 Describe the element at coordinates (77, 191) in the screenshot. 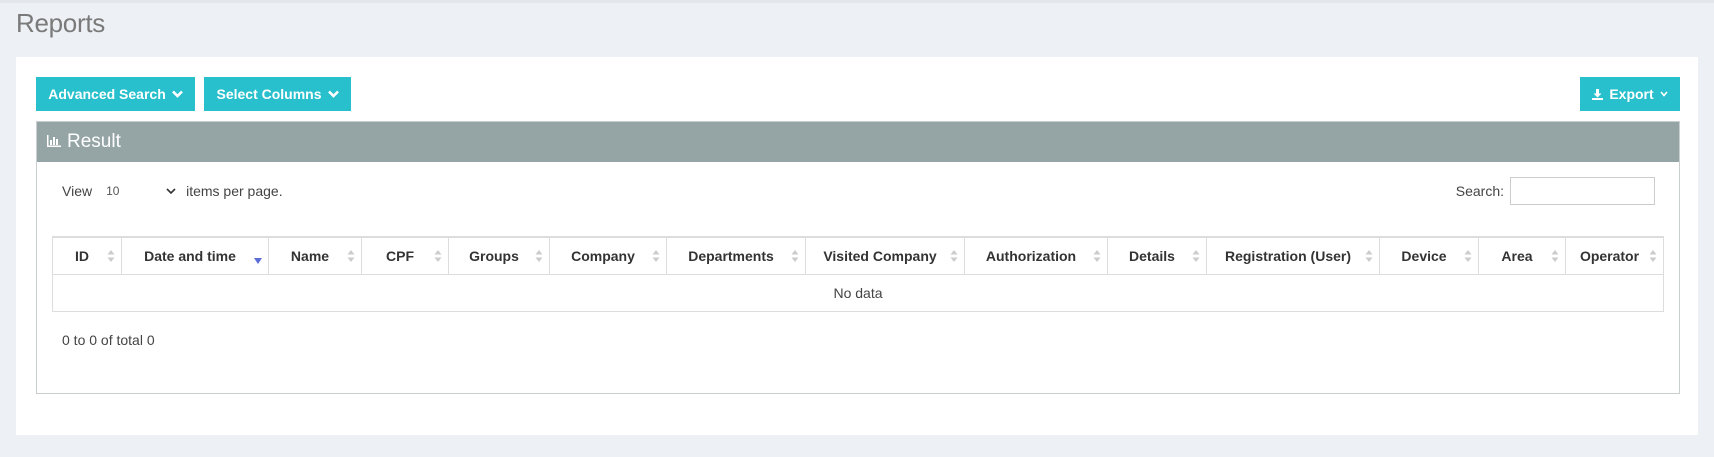

I see `view-label: View` at that location.